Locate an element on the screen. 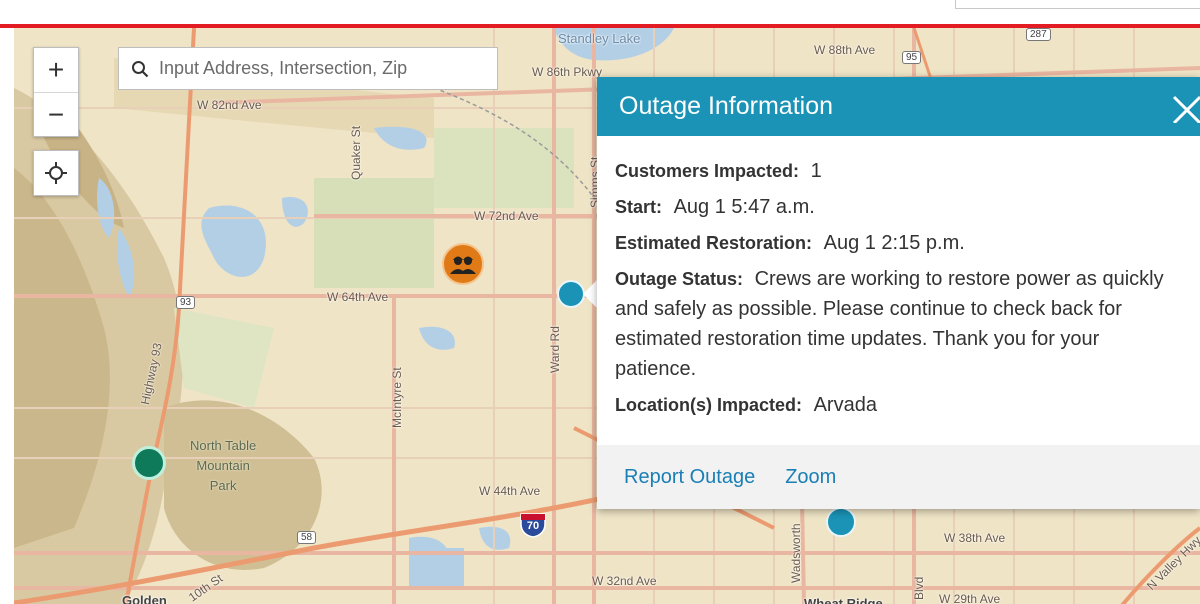 This screenshot has width=1200, height=604. shield-287: 287 is located at coordinates (1038, 34).